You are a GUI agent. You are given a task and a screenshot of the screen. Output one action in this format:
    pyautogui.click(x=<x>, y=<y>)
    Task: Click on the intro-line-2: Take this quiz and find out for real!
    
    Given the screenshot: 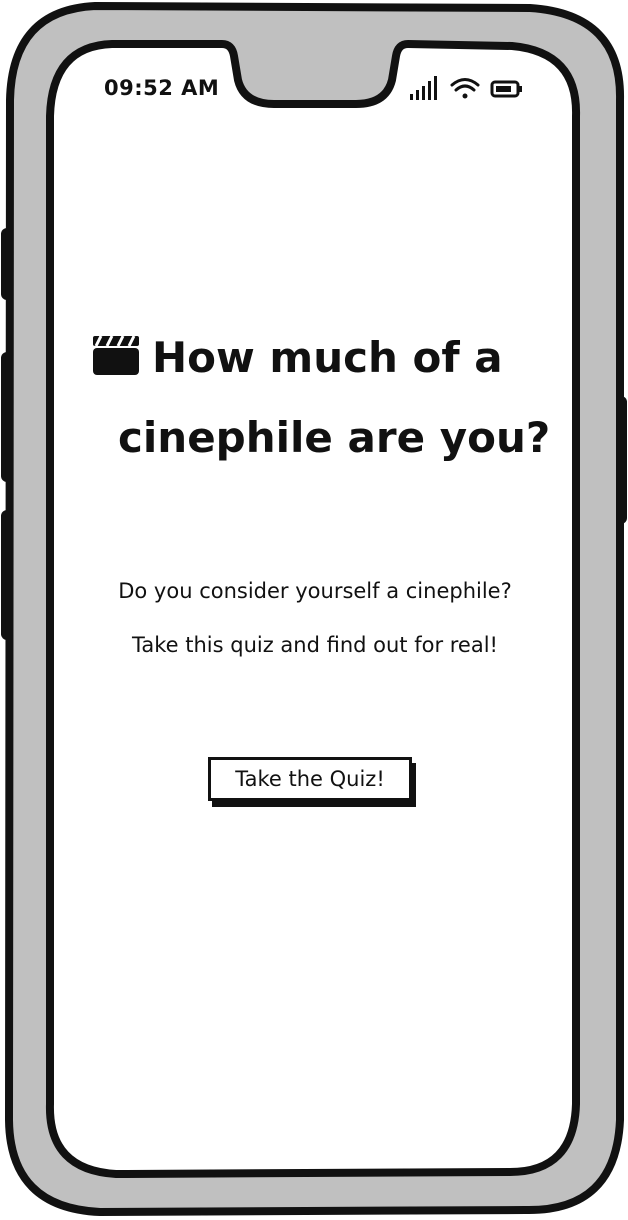 What is the action you would take?
    pyautogui.click(x=315, y=645)
    